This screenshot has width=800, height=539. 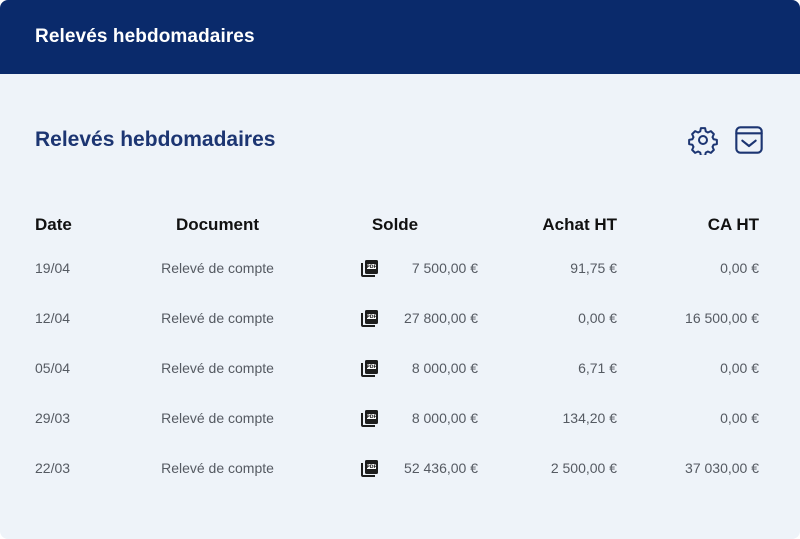 What do you see at coordinates (53, 468) in the screenshot?
I see `cell-date: 22/03` at bounding box center [53, 468].